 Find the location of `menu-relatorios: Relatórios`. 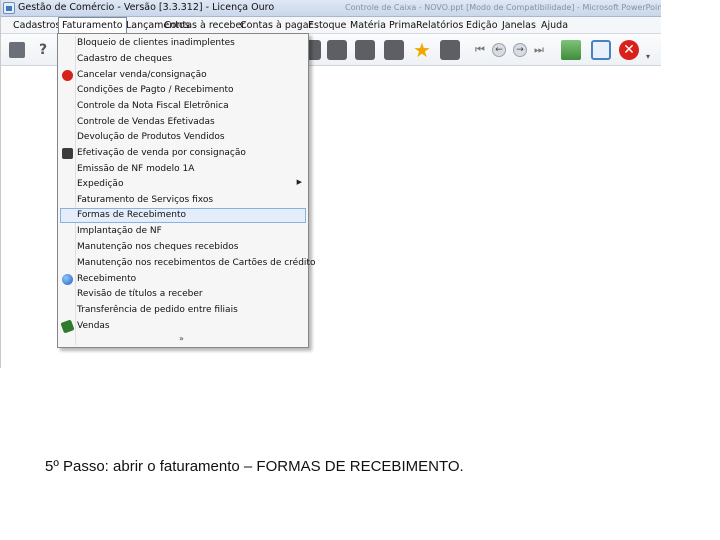

menu-relatorios: Relatórios is located at coordinates (439, 25).